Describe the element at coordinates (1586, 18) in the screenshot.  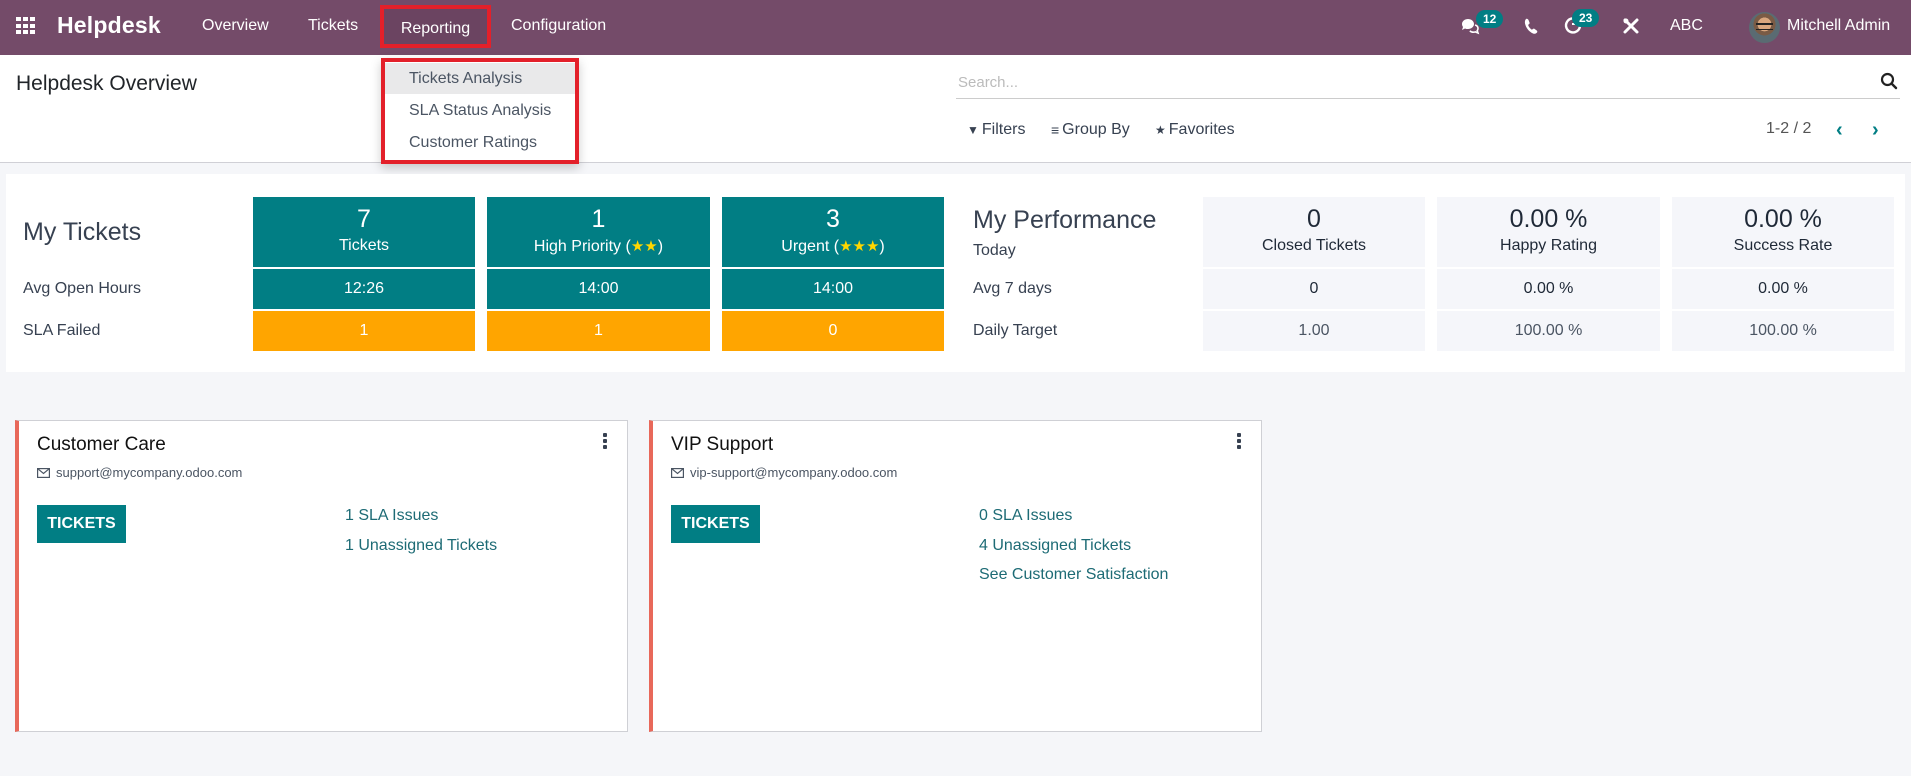
I see `activities-badge: 23` at that location.